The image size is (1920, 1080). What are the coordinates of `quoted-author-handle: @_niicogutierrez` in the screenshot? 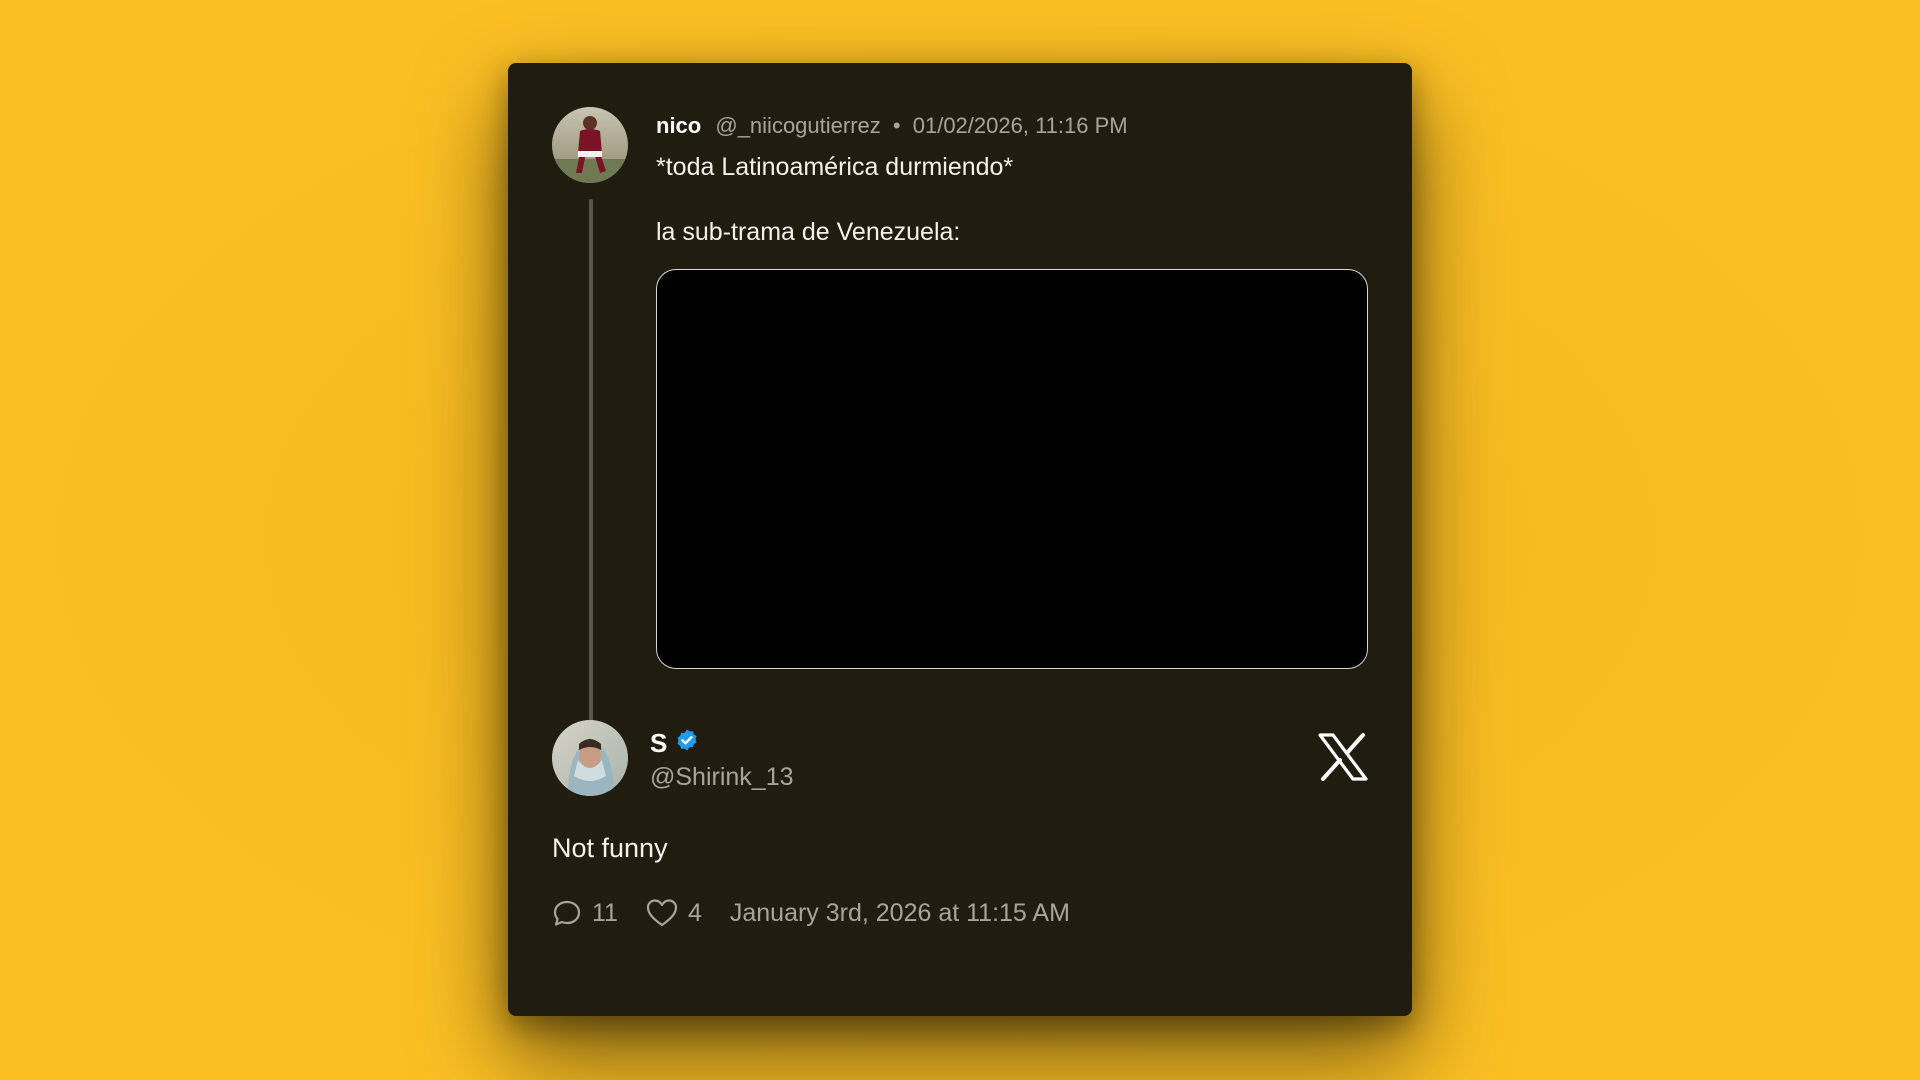 It's located at (797, 125).